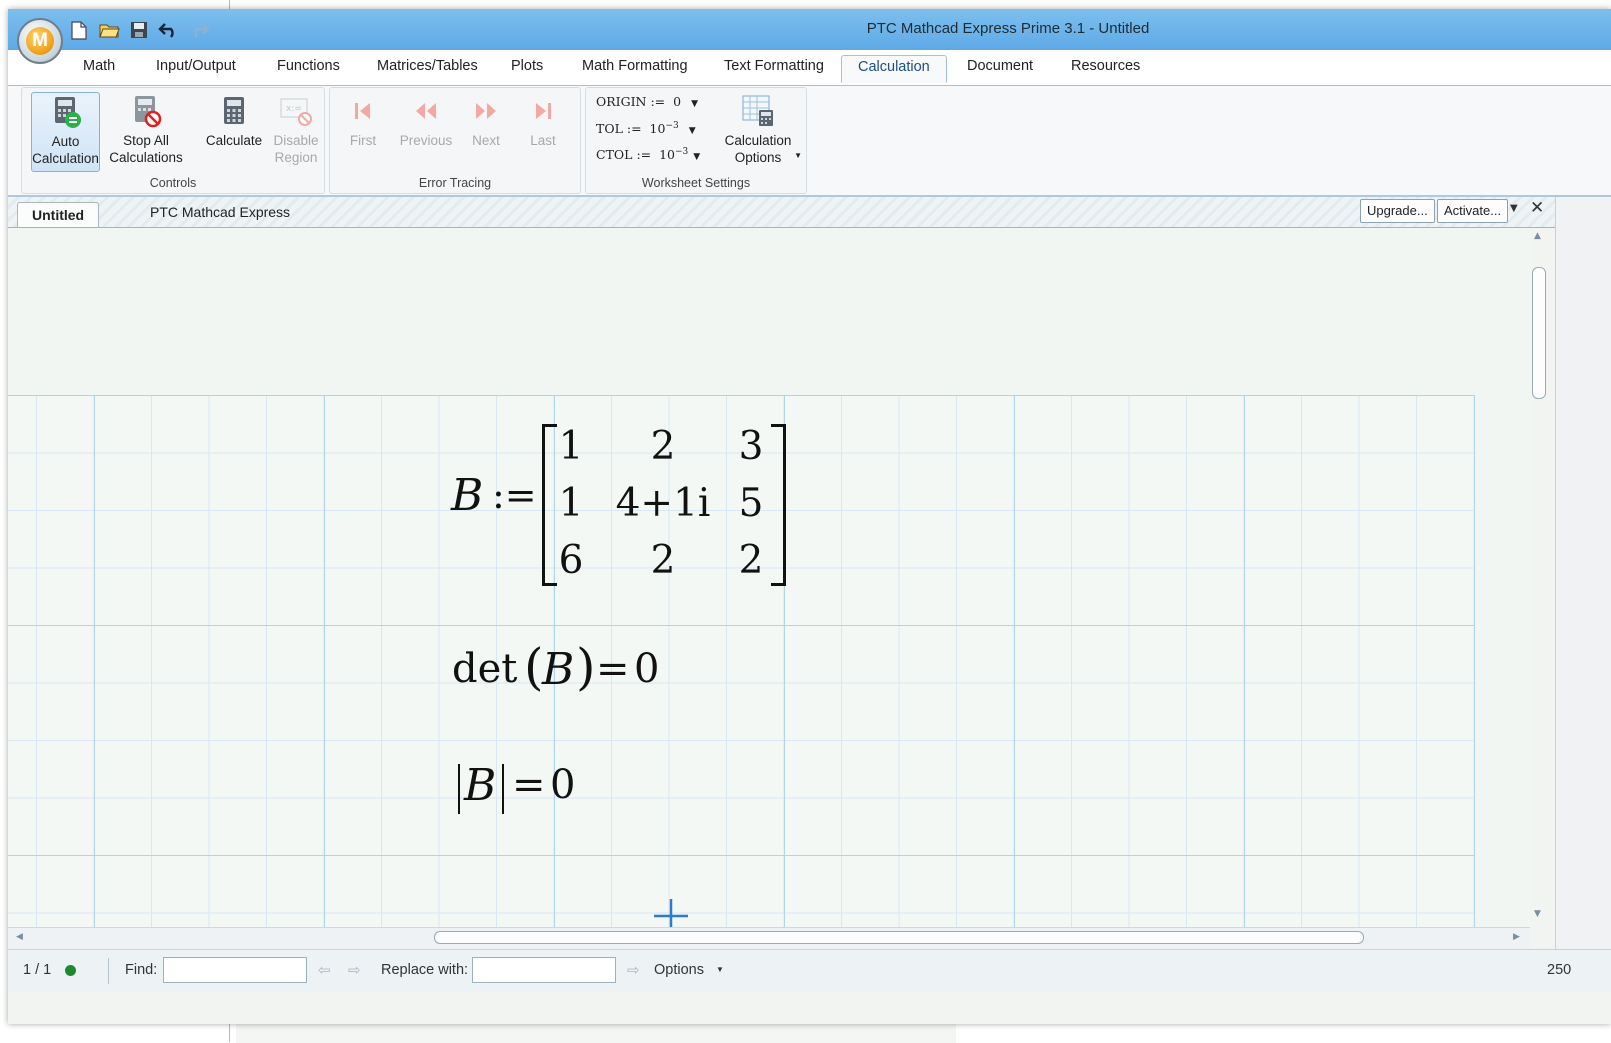 The image size is (1611, 1043). What do you see at coordinates (1559, 970) in the screenshot?
I see `zoom-level: 250` at bounding box center [1559, 970].